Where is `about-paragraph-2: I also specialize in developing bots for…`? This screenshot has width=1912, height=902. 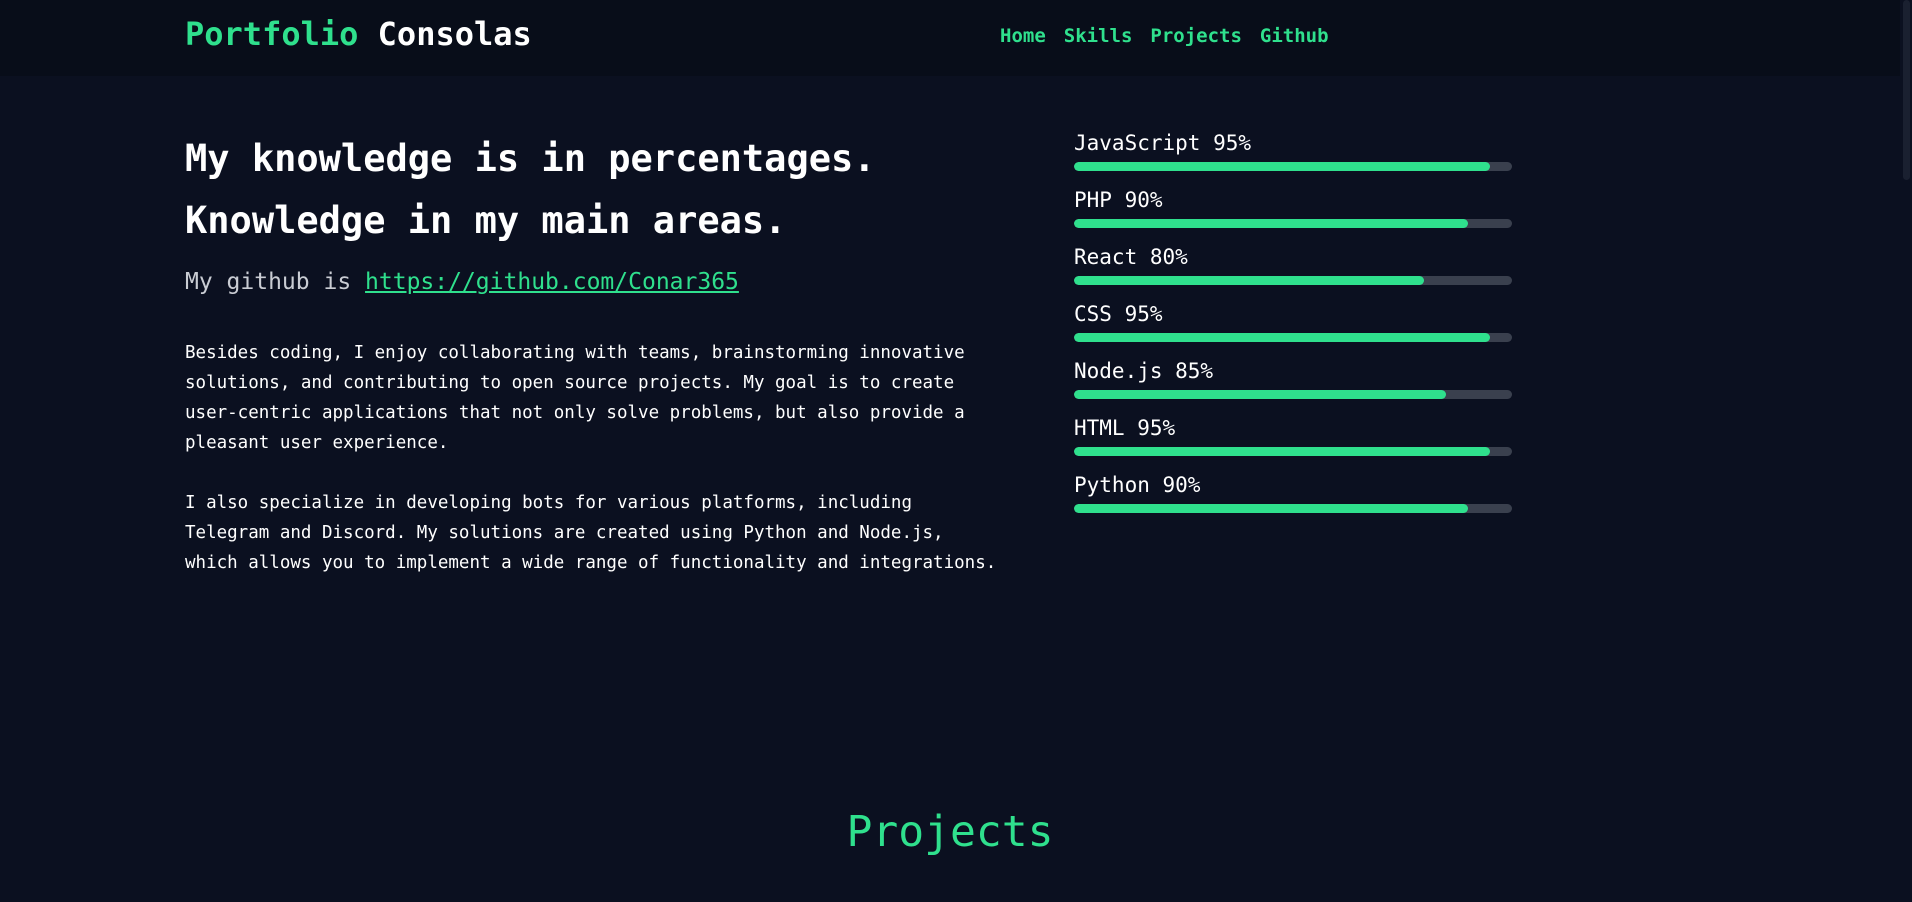
about-paragraph-2: I also specialize in developing bots for… is located at coordinates (591, 533).